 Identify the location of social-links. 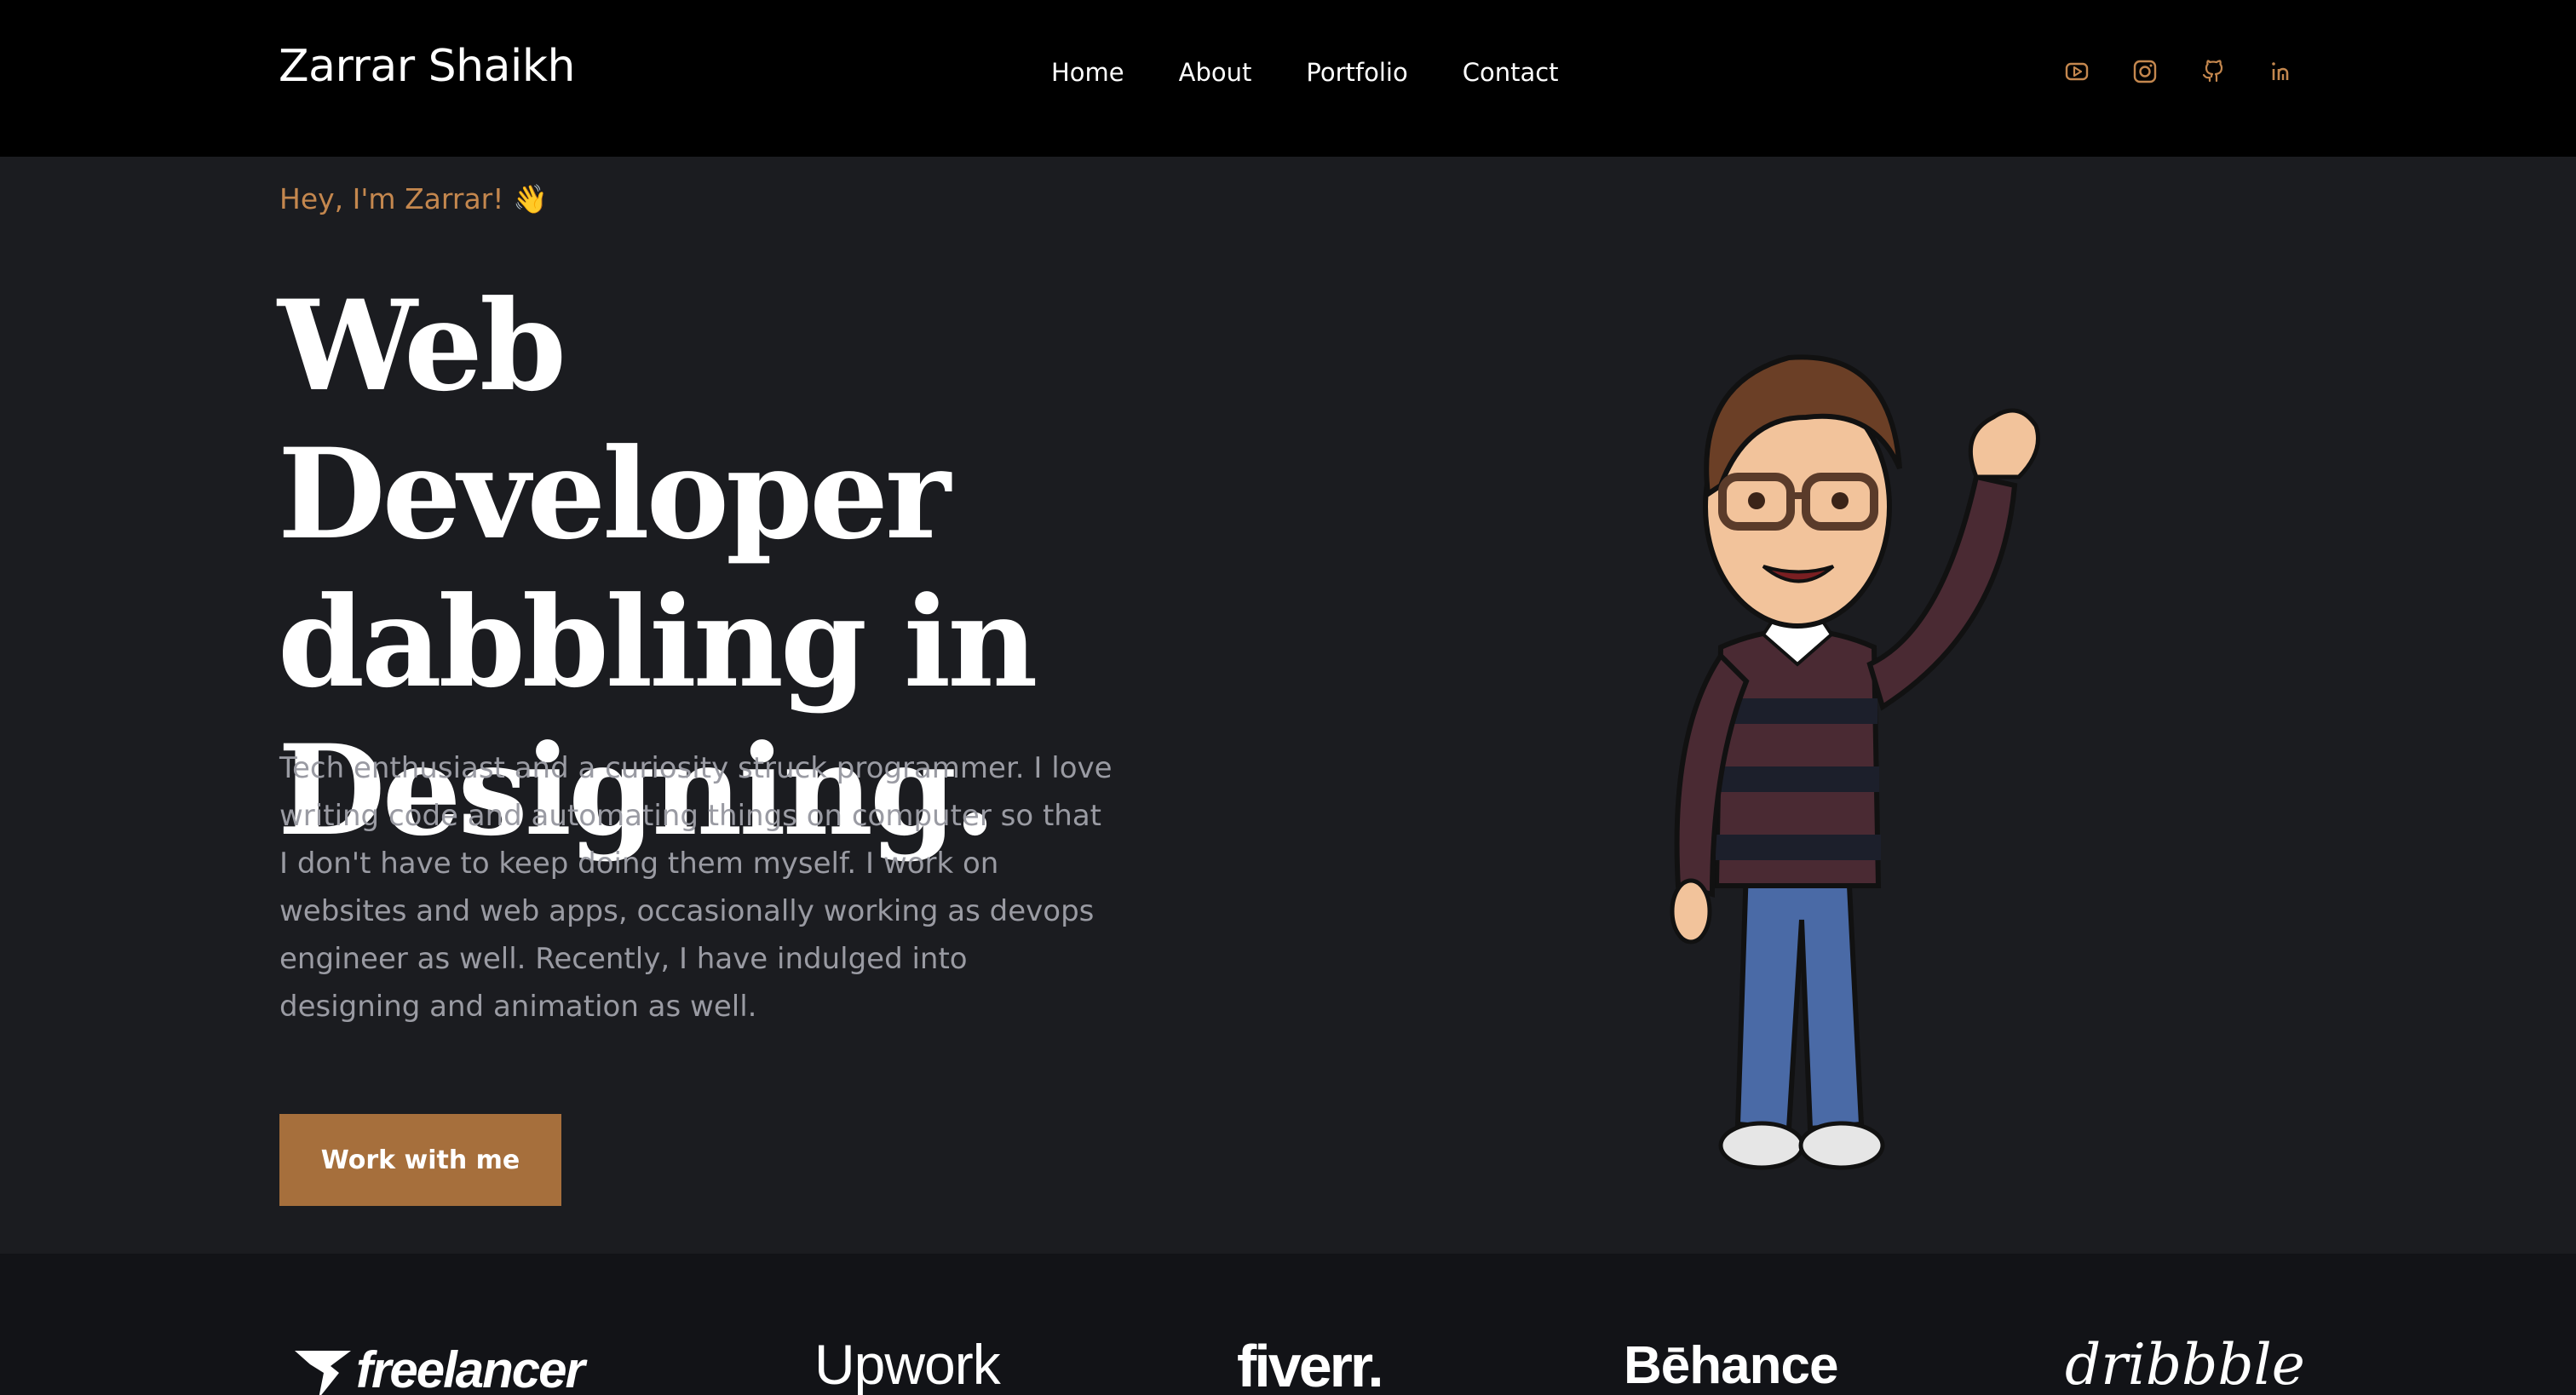
(2179, 71).